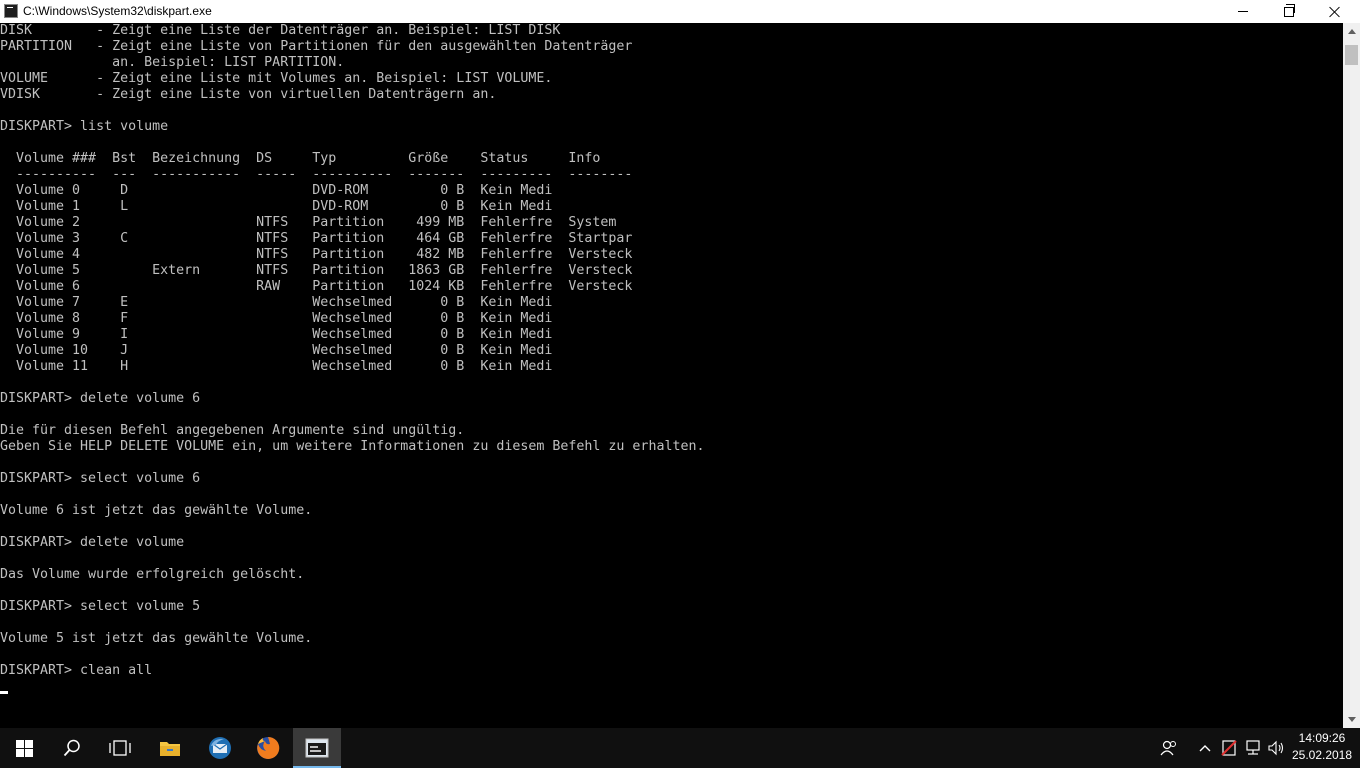 The height and width of the screenshot is (768, 1360). I want to click on chevron-down-icon, so click(1351, 719).